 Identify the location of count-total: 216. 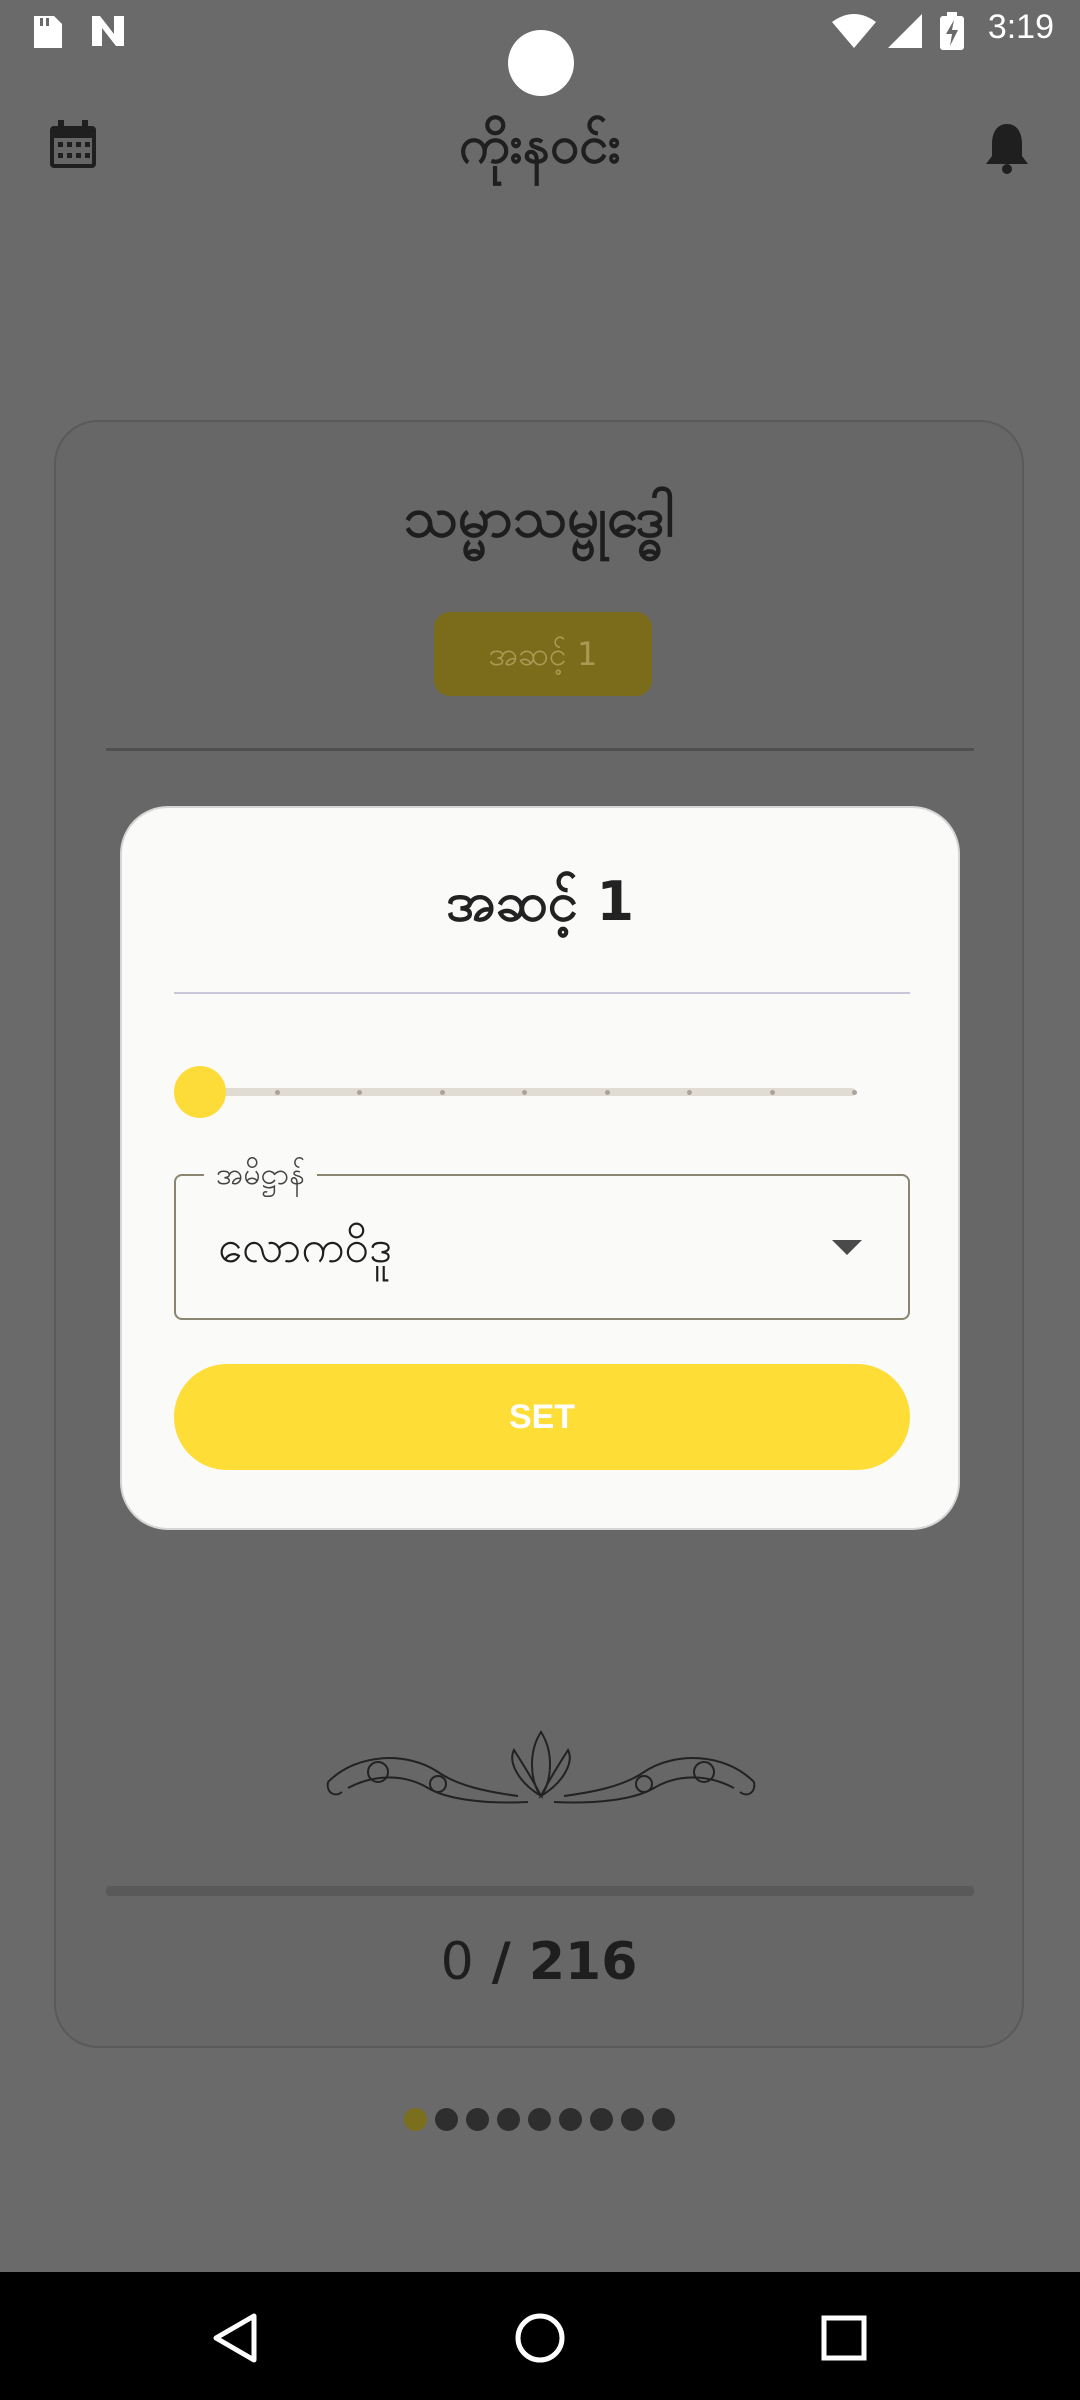
(583, 1962).